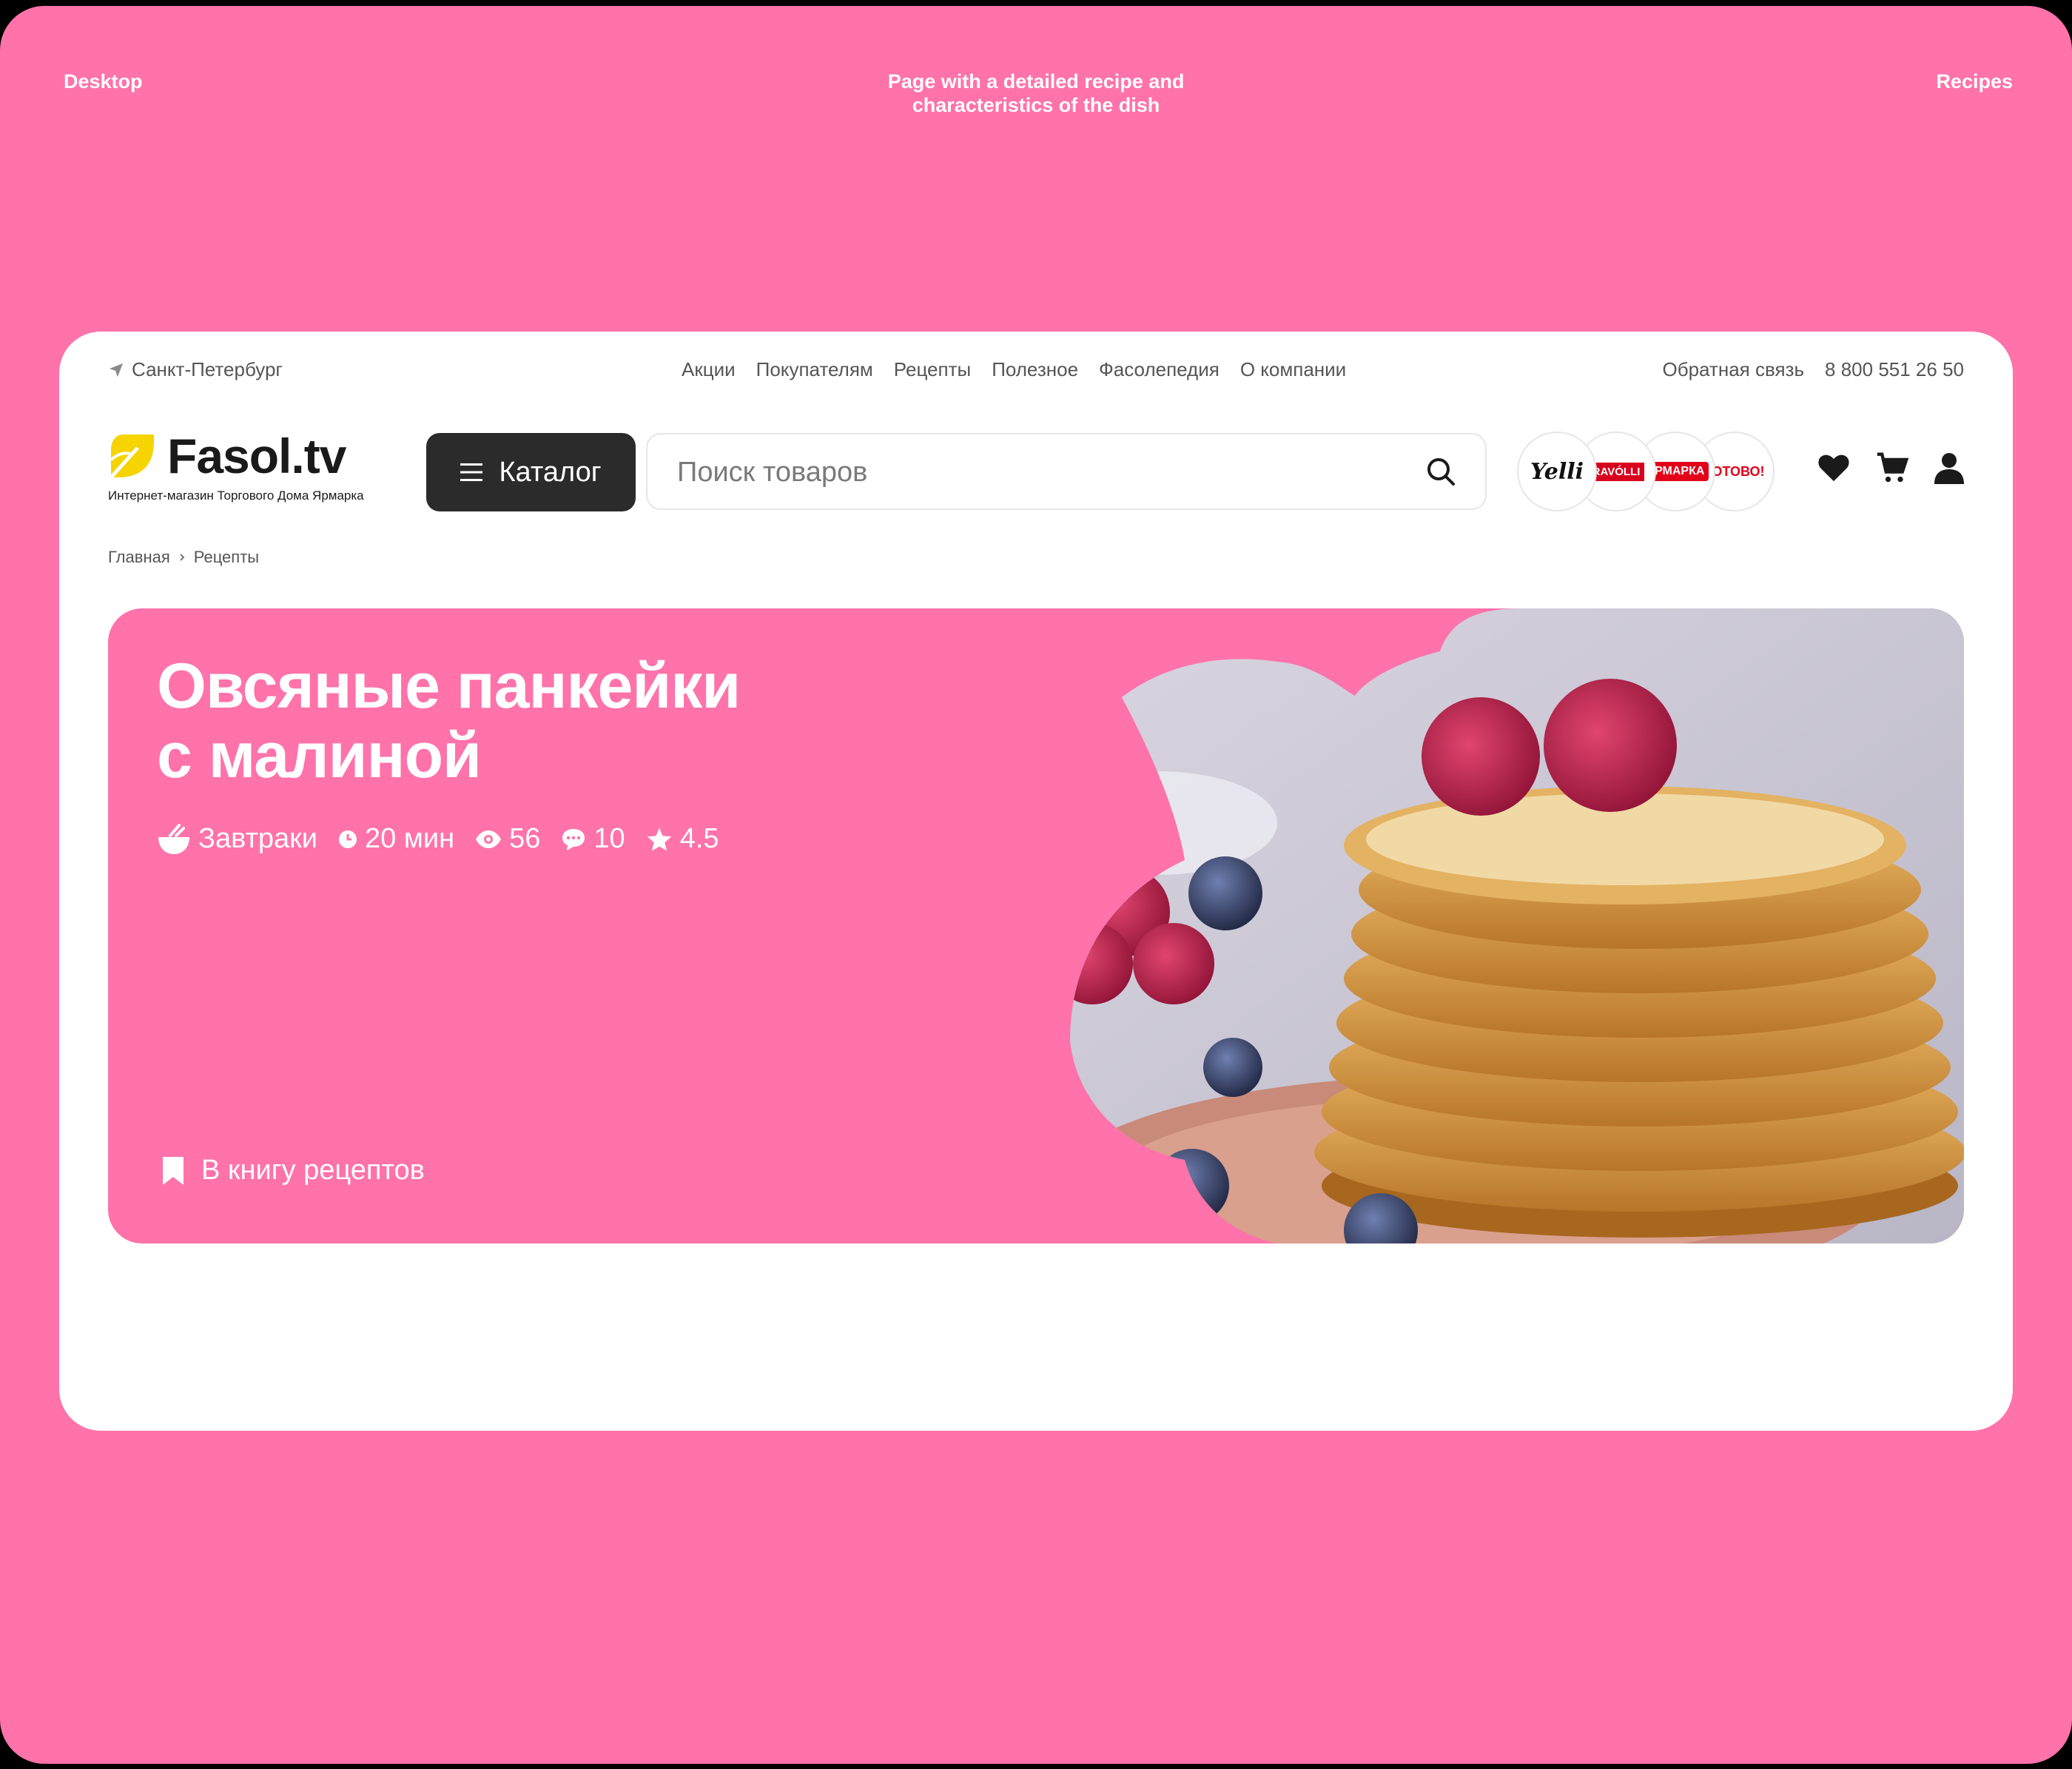 Image resolution: width=2072 pixels, height=1769 pixels. Describe the element at coordinates (207, 369) in the screenshot. I see `city-name: Санкт-Петербург` at that location.